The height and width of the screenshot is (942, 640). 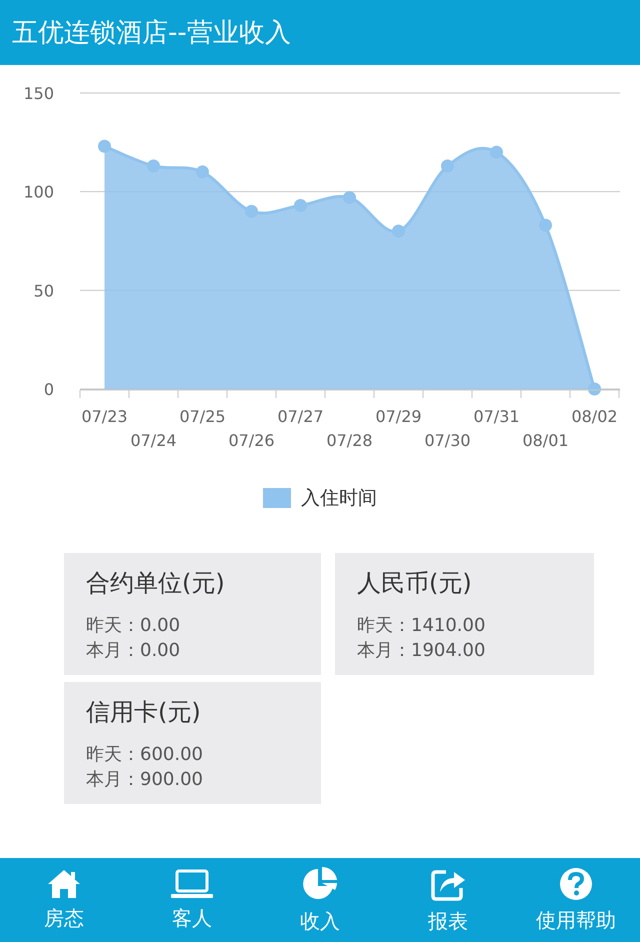 What do you see at coordinates (134, 626) in the screenshot?
I see `card-line: 昨天：0.00` at bounding box center [134, 626].